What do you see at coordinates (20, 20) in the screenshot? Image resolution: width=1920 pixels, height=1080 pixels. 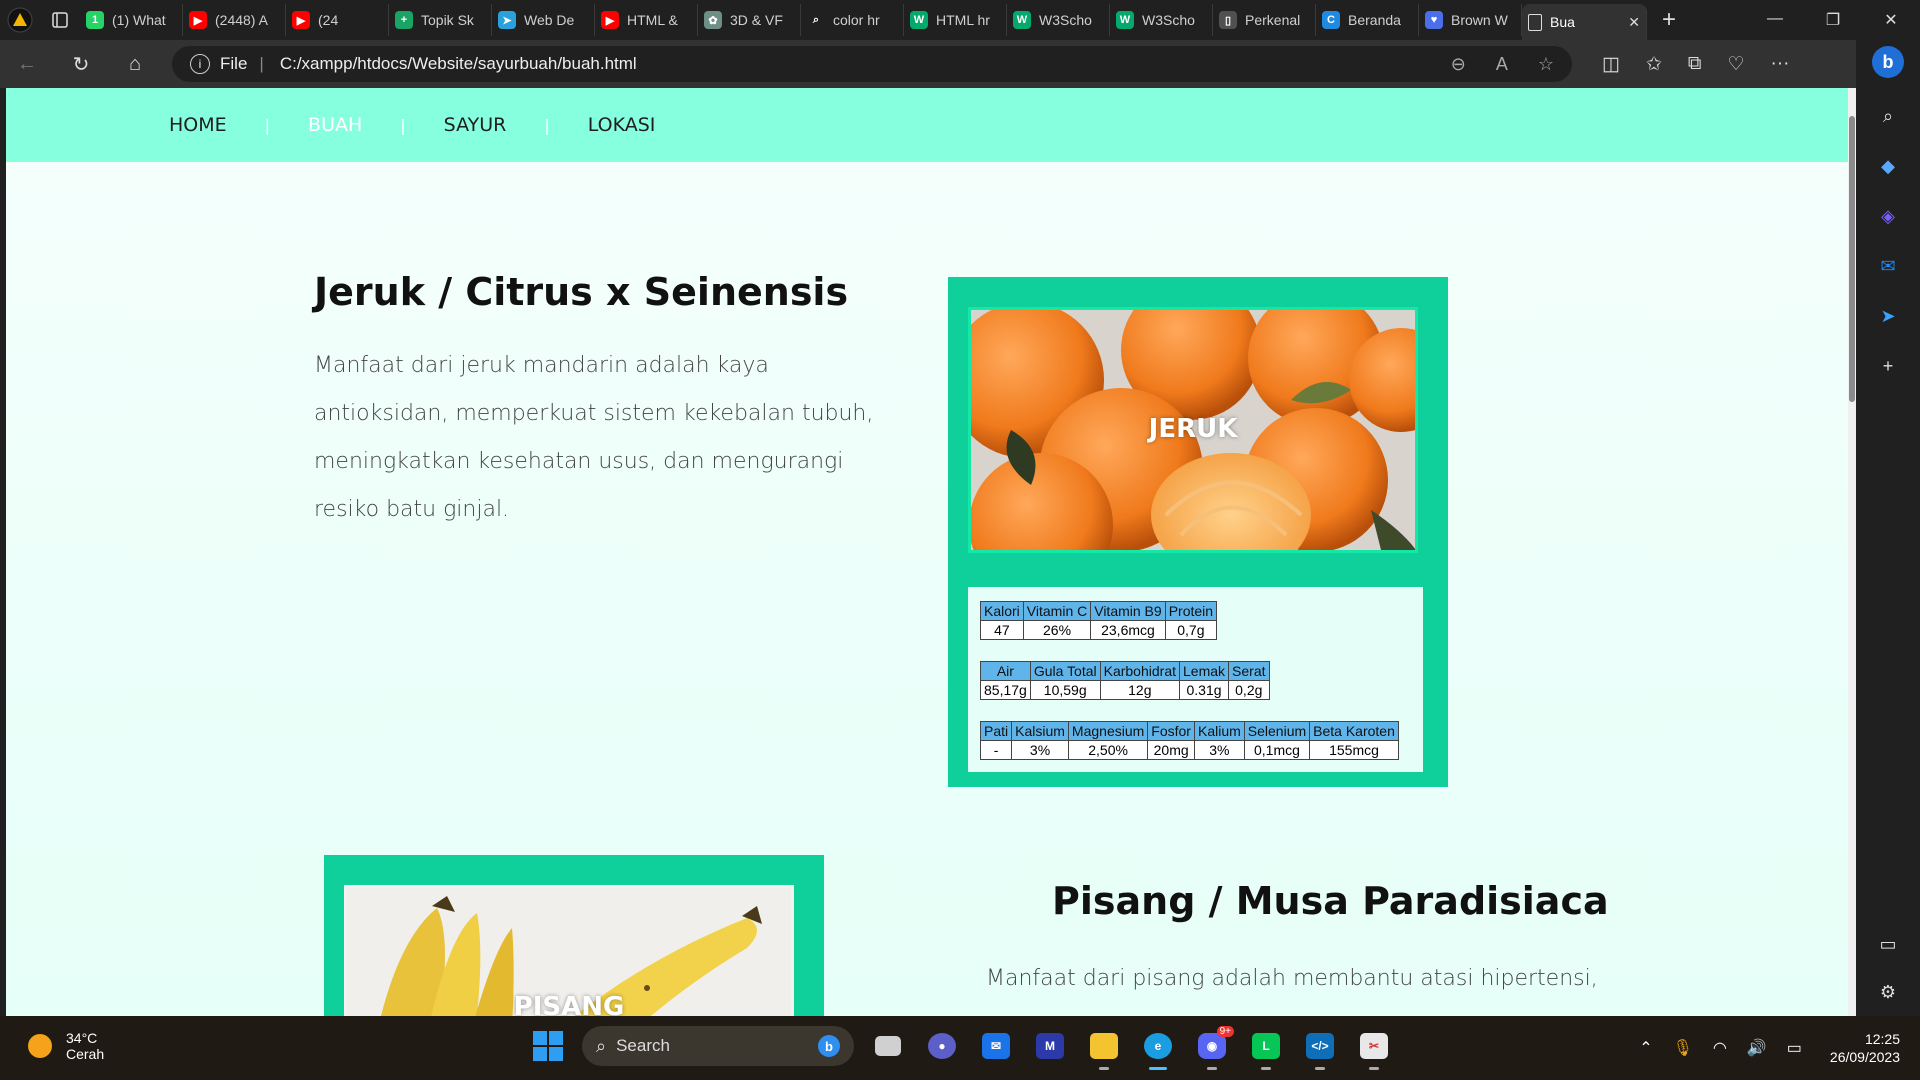 I see `browser-profile-icon` at bounding box center [20, 20].